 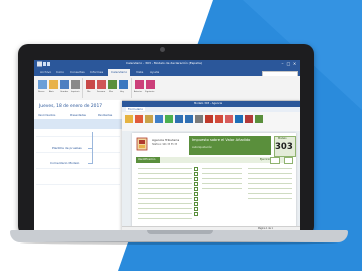 What do you see at coordinates (282, 138) in the screenshot?
I see `model-label: Modelo` at bounding box center [282, 138].